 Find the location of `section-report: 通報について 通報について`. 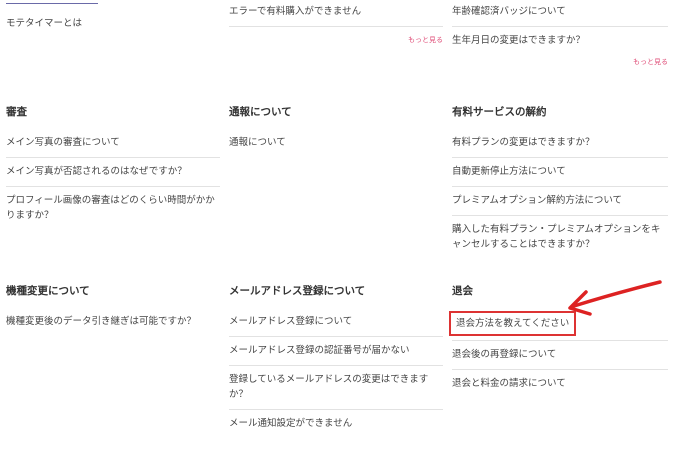

section-report: 通報について 通報について is located at coordinates (336, 130).